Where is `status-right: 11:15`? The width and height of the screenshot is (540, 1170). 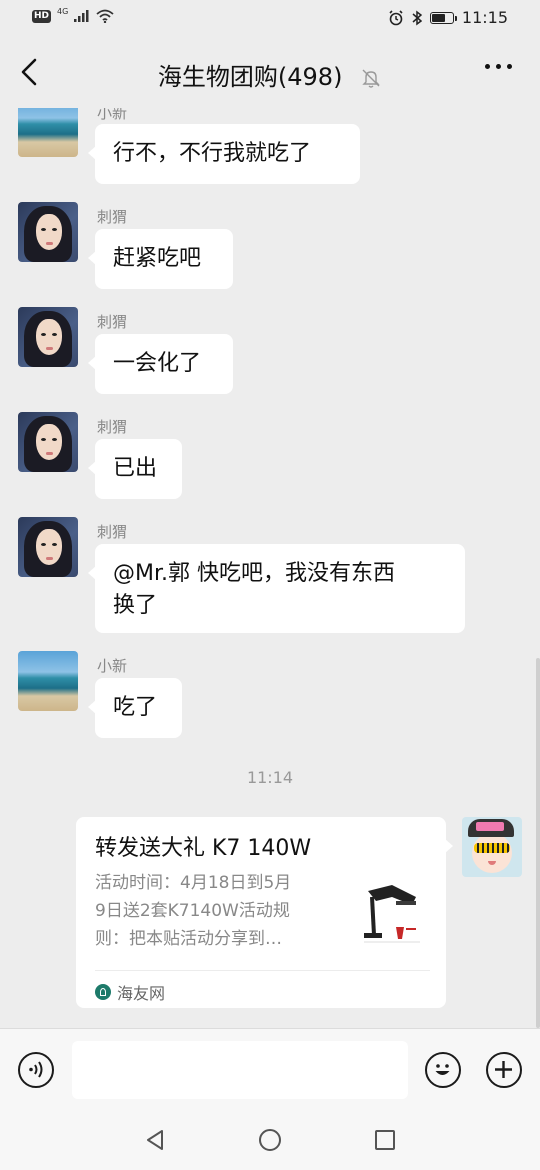 status-right: 11:15 is located at coordinates (448, 17).